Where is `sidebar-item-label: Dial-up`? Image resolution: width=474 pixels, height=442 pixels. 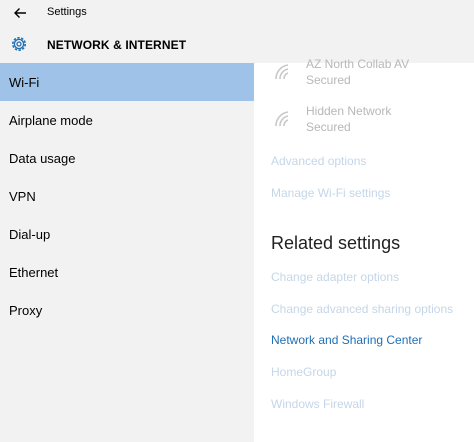 sidebar-item-label: Dial-up is located at coordinates (30, 234).